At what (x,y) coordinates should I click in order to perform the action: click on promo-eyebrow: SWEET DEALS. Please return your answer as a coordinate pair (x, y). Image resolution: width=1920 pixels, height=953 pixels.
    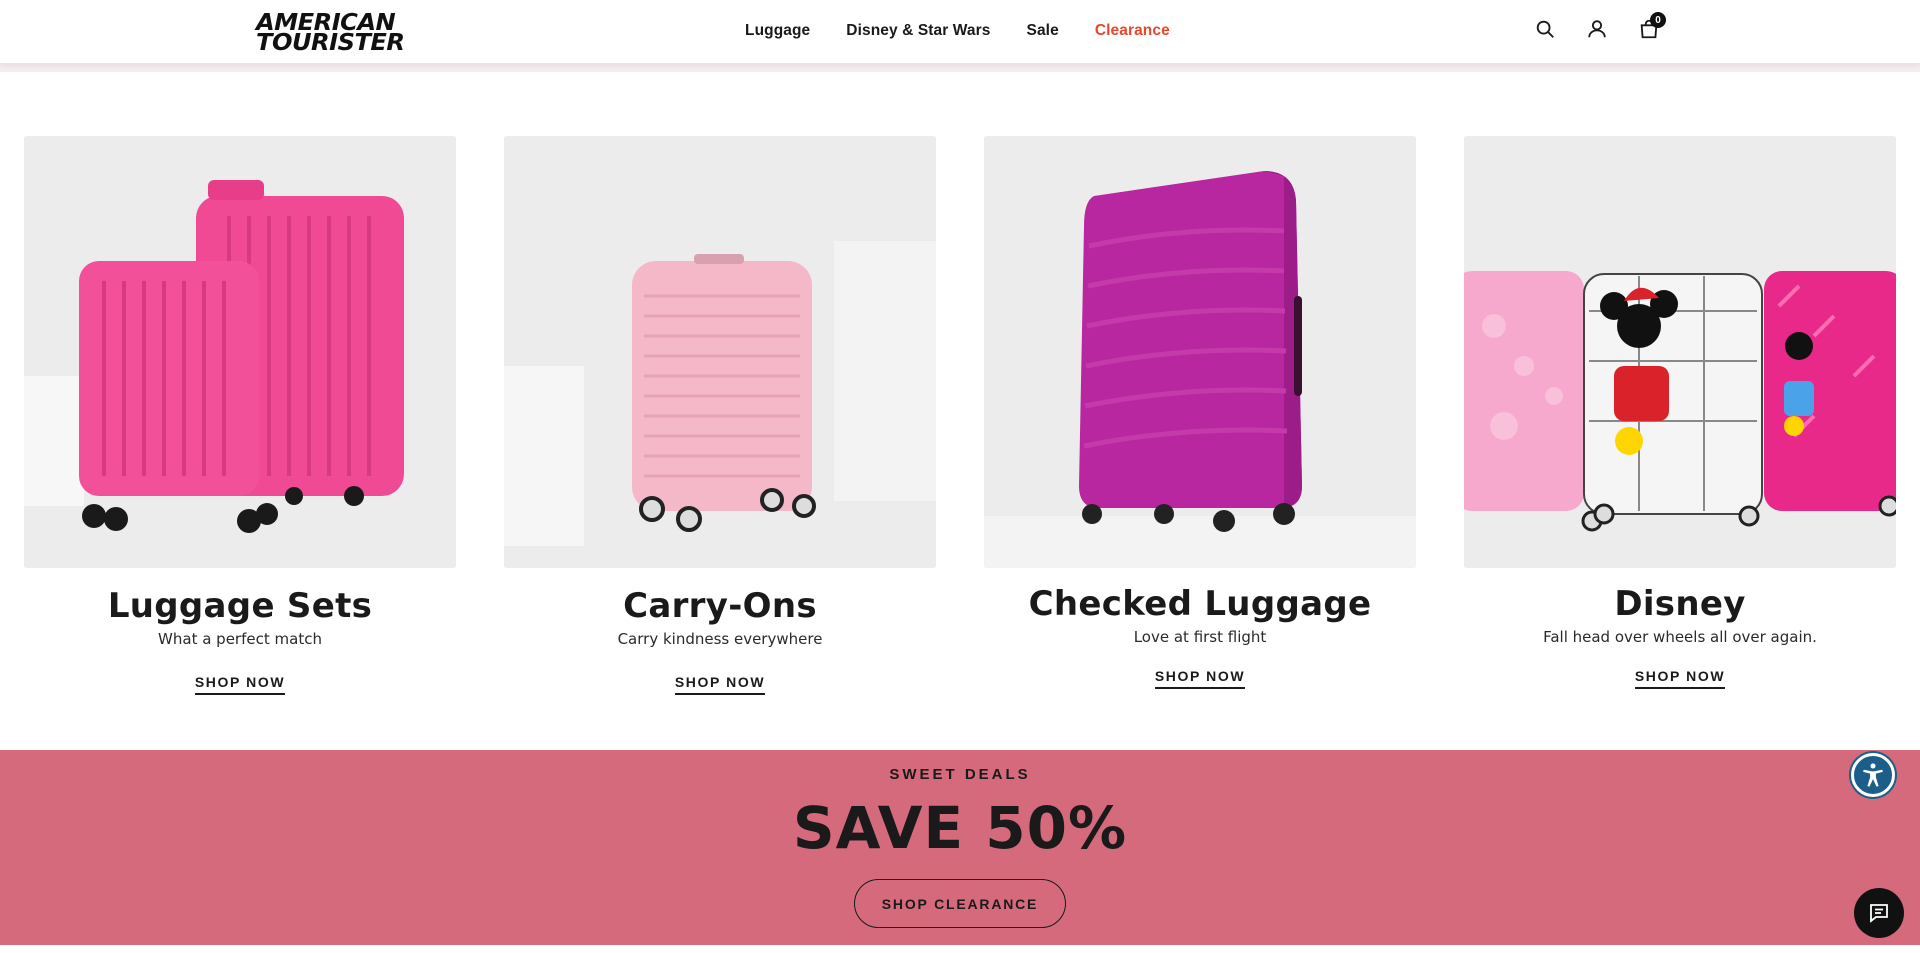
    Looking at the image, I should click on (960, 774).